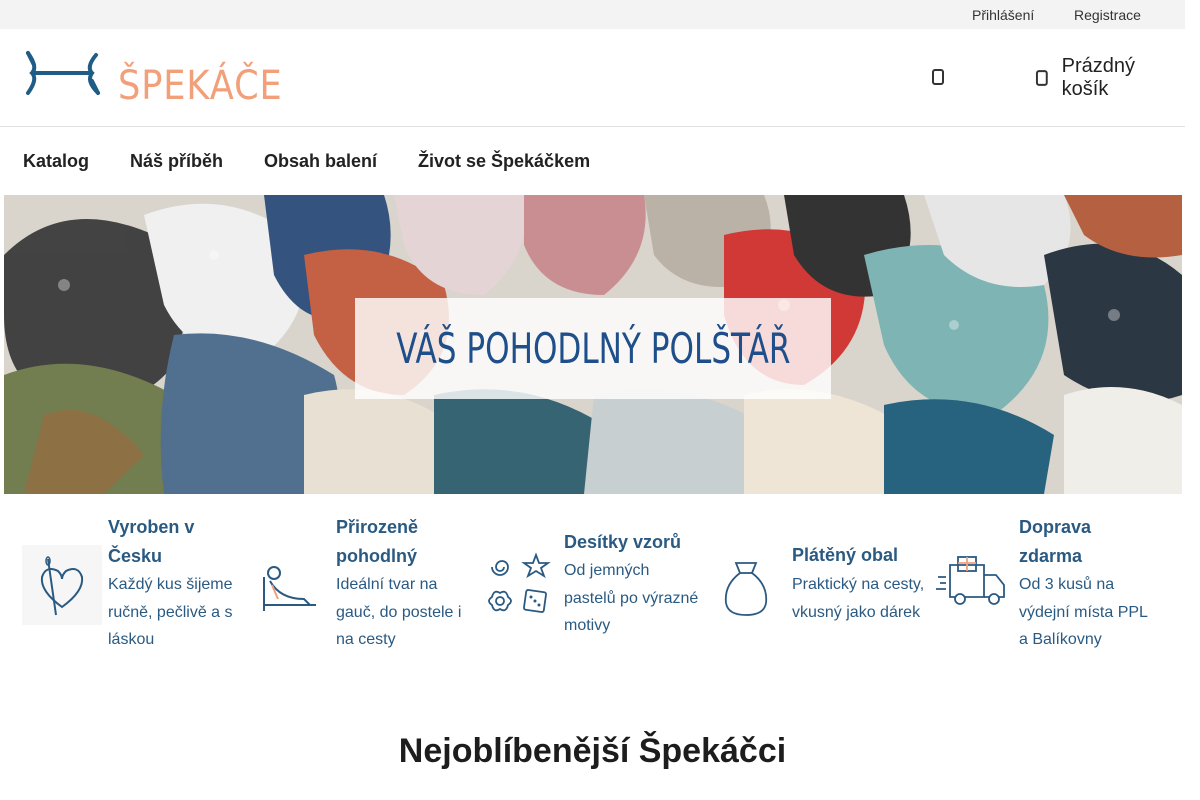 Image resolution: width=1200 pixels, height=800 pixels. I want to click on benefit-title: Desítky vzorů, so click(623, 542).